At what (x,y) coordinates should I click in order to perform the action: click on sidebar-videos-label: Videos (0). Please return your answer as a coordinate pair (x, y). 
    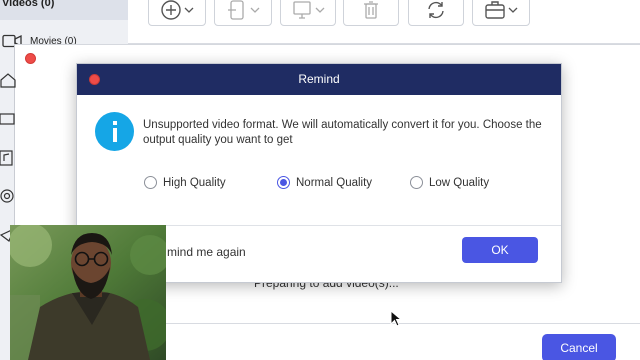
    Looking at the image, I should click on (28, 4).